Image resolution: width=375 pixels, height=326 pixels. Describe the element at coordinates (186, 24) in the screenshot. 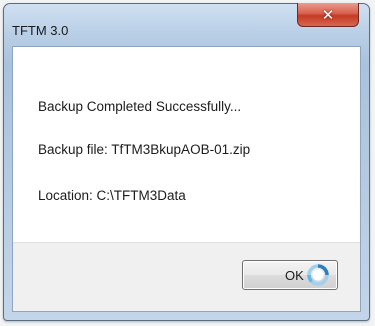

I see `title-bar: TFTM 3.0 ✕` at that location.